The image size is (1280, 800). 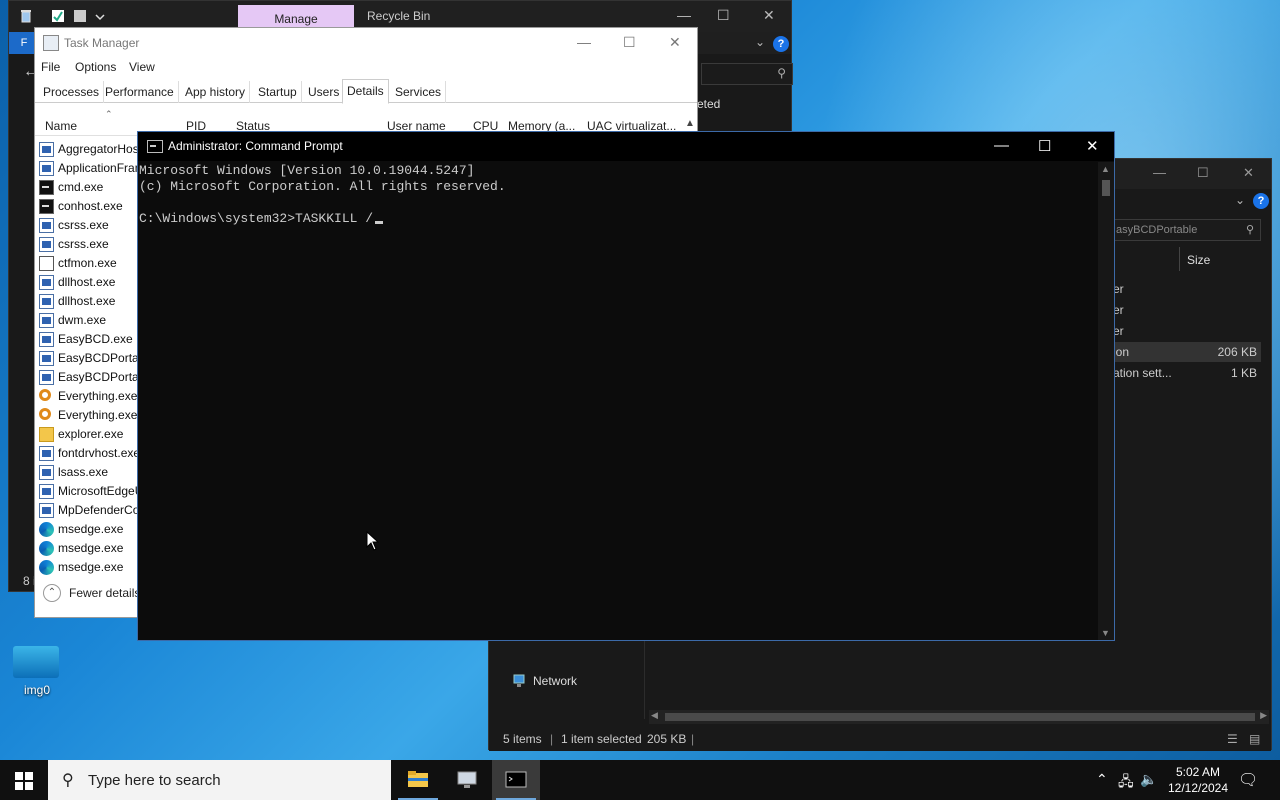 I want to click on new-folder-icon, so click(x=80, y=16).